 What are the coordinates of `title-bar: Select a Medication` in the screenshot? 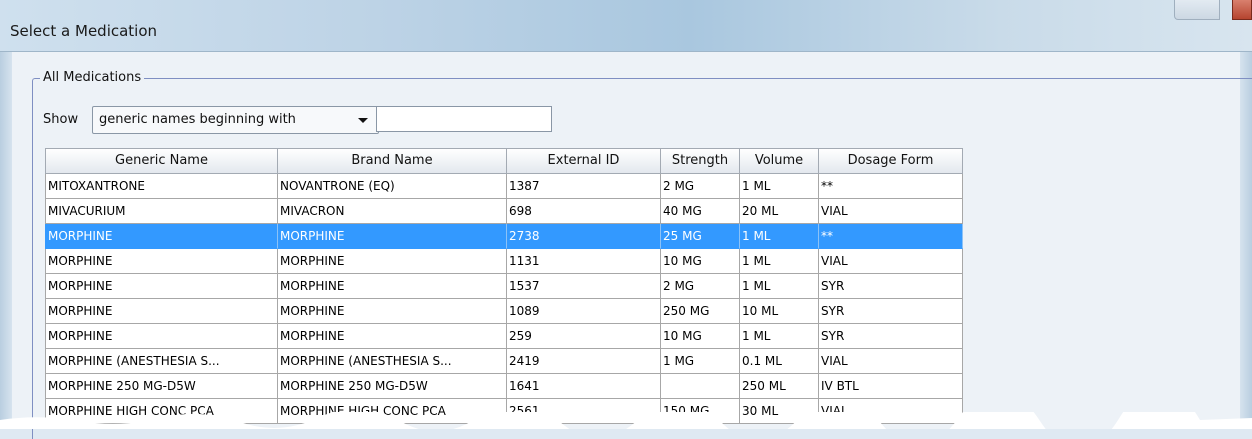 It's located at (626, 26).